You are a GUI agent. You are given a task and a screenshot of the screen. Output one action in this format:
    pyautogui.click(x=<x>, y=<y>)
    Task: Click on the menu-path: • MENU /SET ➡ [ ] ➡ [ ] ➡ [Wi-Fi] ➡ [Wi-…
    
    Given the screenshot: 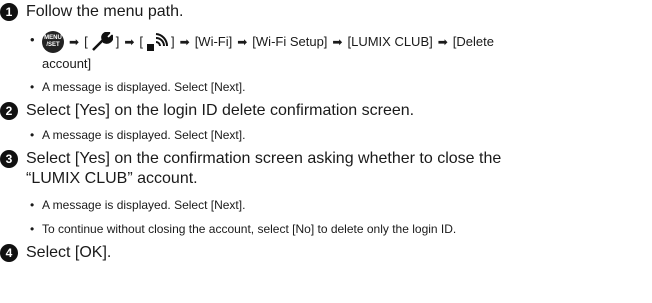 What is the action you would take?
    pyautogui.click(x=262, y=42)
    